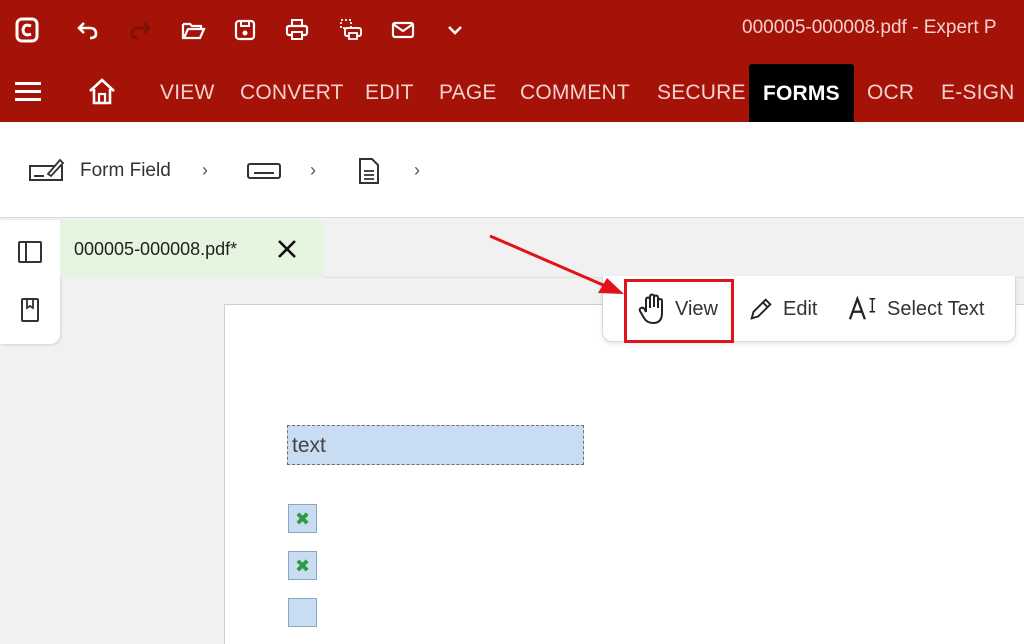 The width and height of the screenshot is (1024, 644). I want to click on breadcrumb-form-field: Form Field, so click(99, 171).